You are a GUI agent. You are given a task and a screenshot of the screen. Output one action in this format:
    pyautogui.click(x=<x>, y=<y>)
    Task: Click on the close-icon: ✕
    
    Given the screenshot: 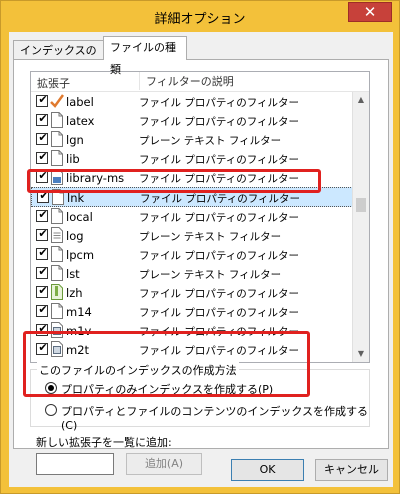 What is the action you would take?
    pyautogui.click(x=370, y=12)
    